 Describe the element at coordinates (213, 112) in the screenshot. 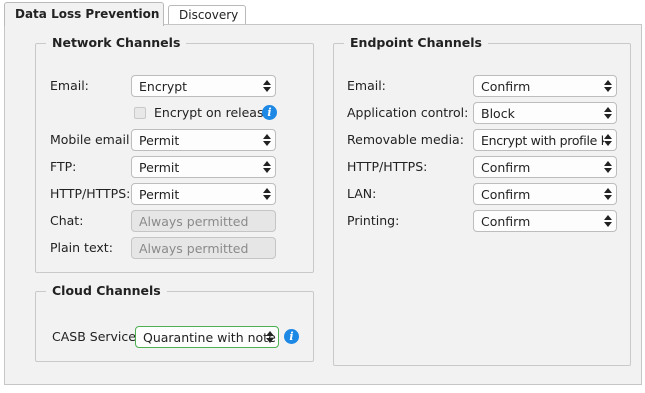

I see `encrypt-on-release-label: Encrypt on release` at that location.